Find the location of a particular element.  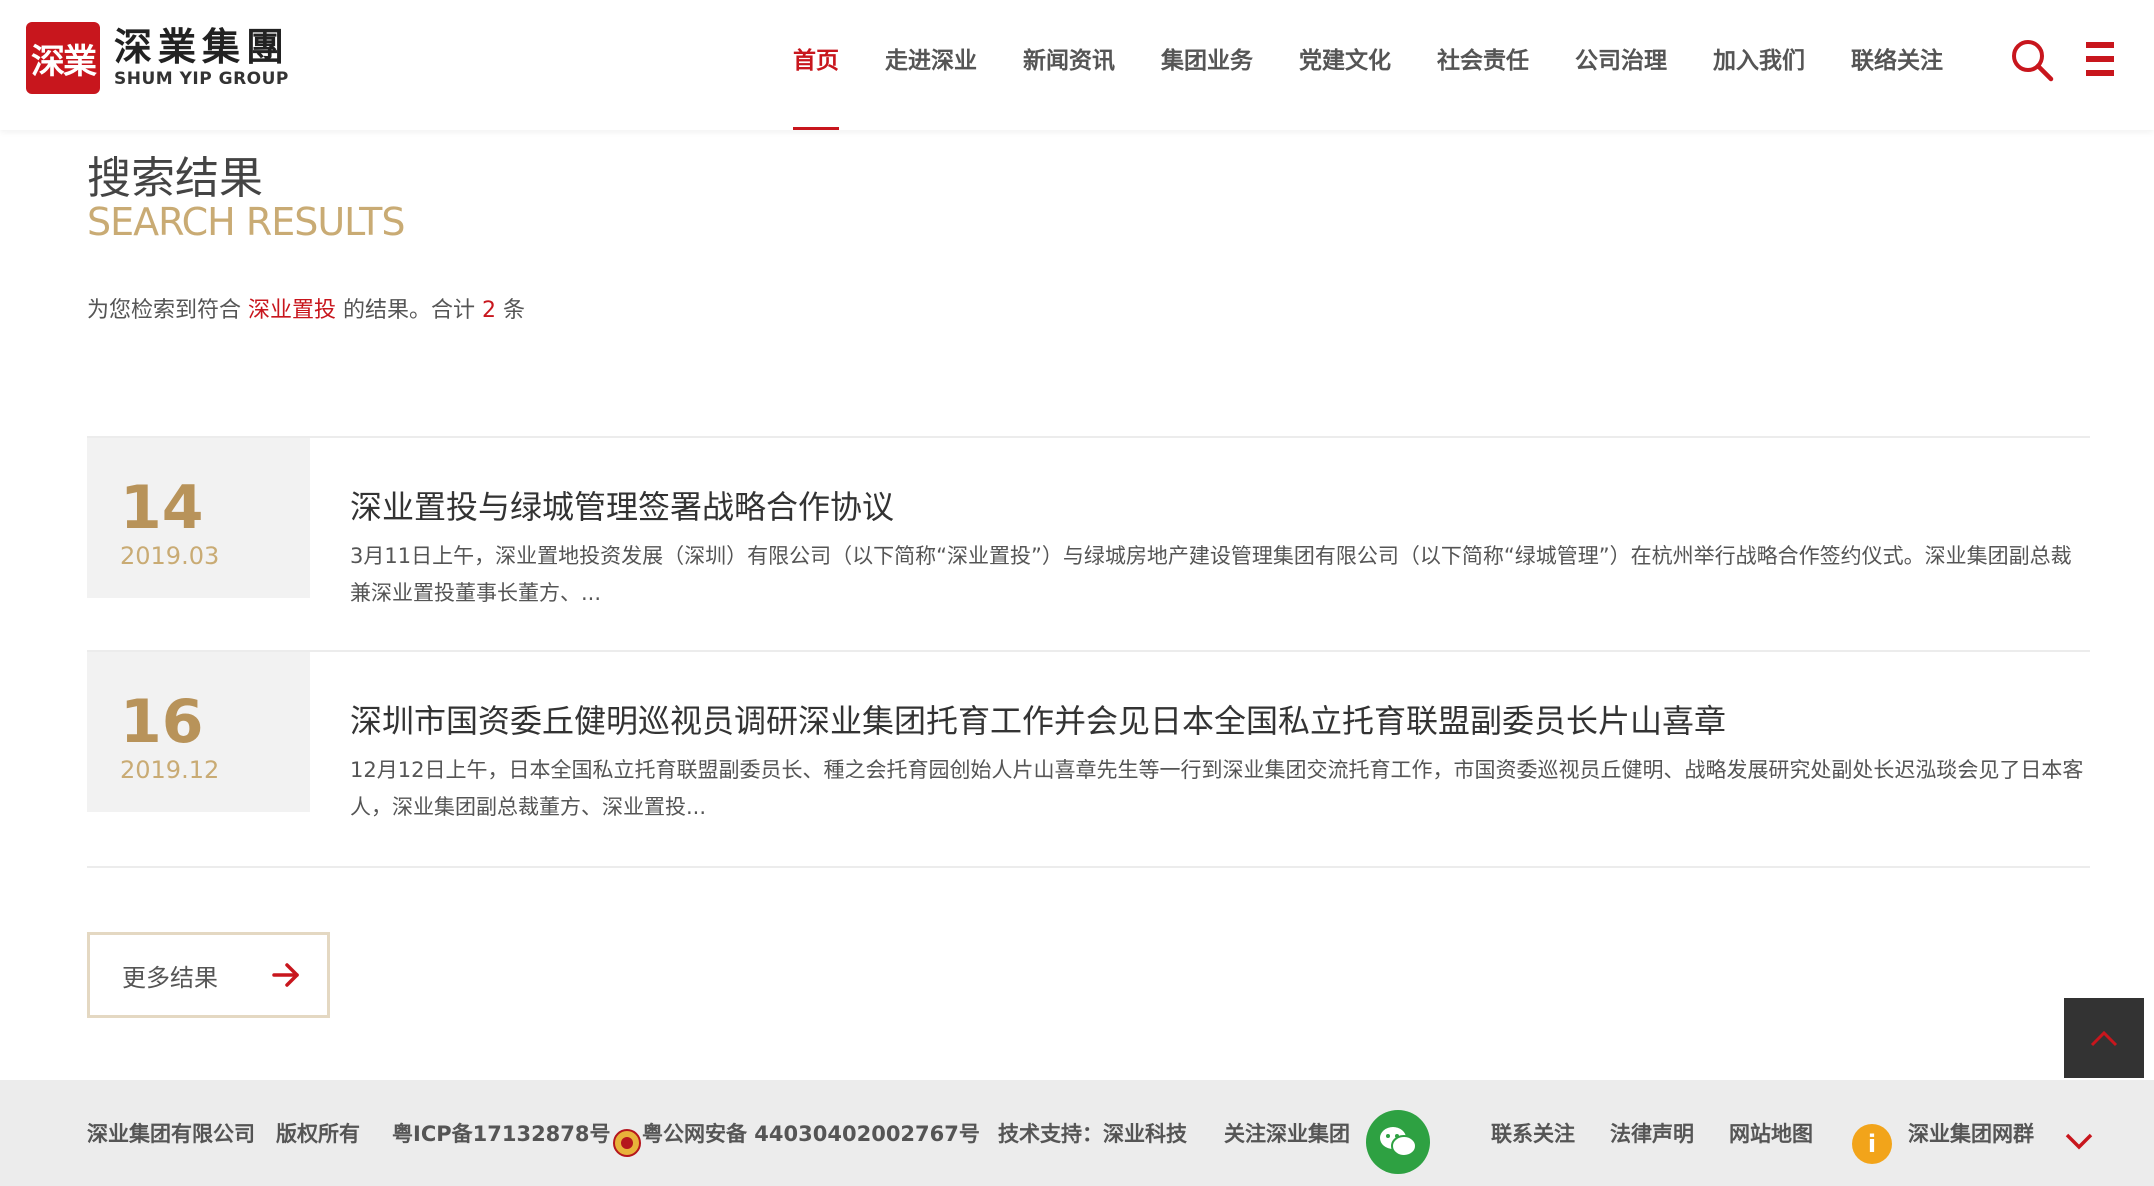

footer-police-record-link: 粤公网安备 44030402002767号 is located at coordinates (811, 1133).